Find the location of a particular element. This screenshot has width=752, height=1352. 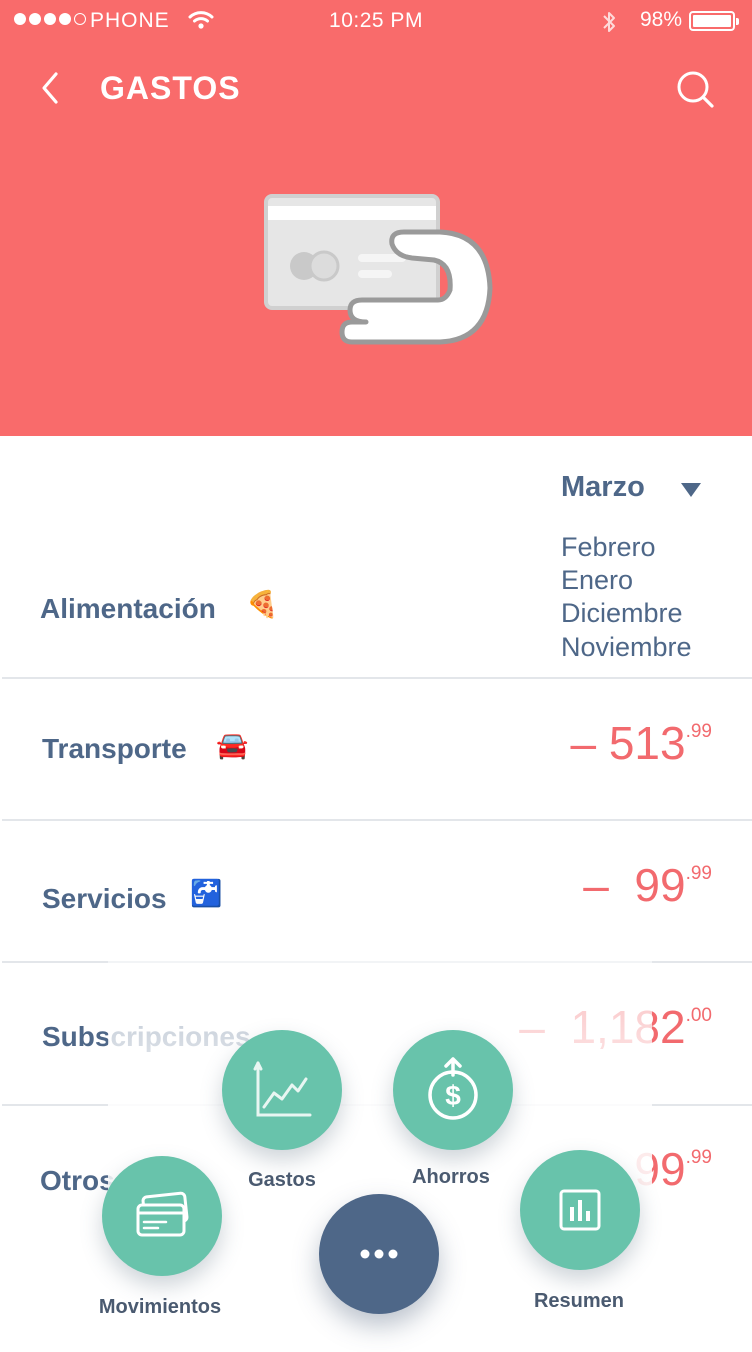

movimientos-label: Movimientos is located at coordinates (160, 1307).